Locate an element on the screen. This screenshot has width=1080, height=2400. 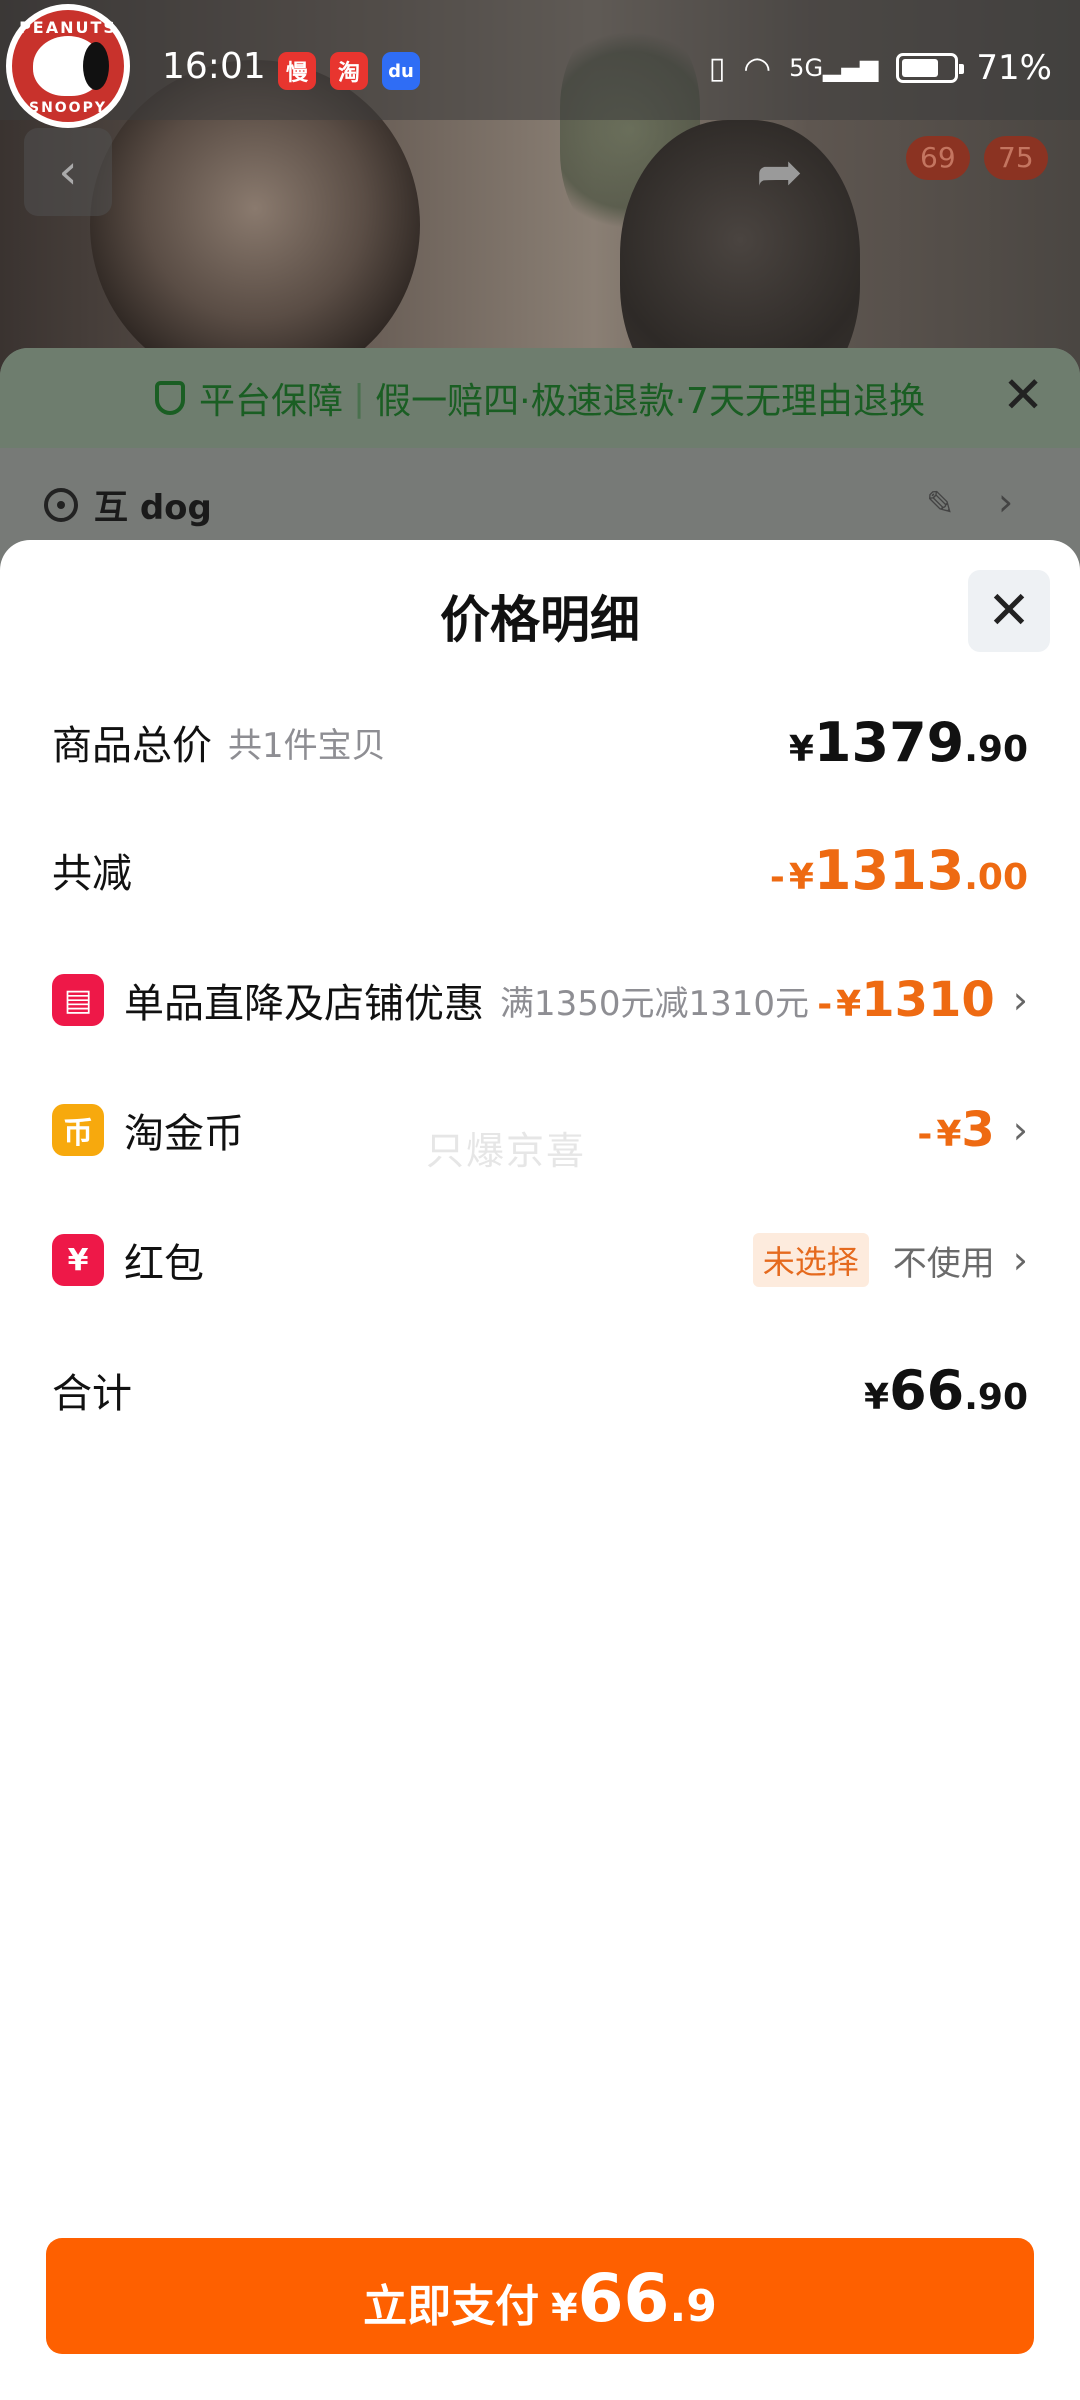
coin-price: - ¥ 3 is located at coordinates (955, 1130).